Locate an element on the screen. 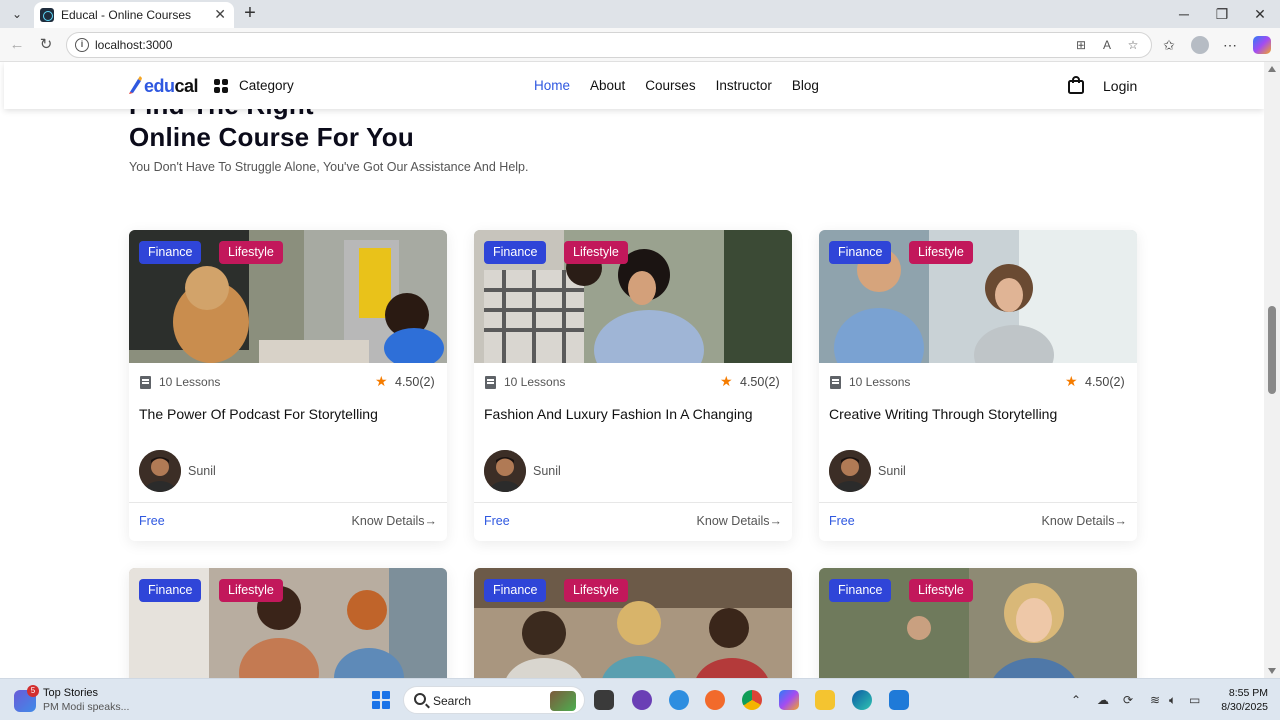 The image size is (1280, 720). refresh-icon: ↻ is located at coordinates (46, 45).